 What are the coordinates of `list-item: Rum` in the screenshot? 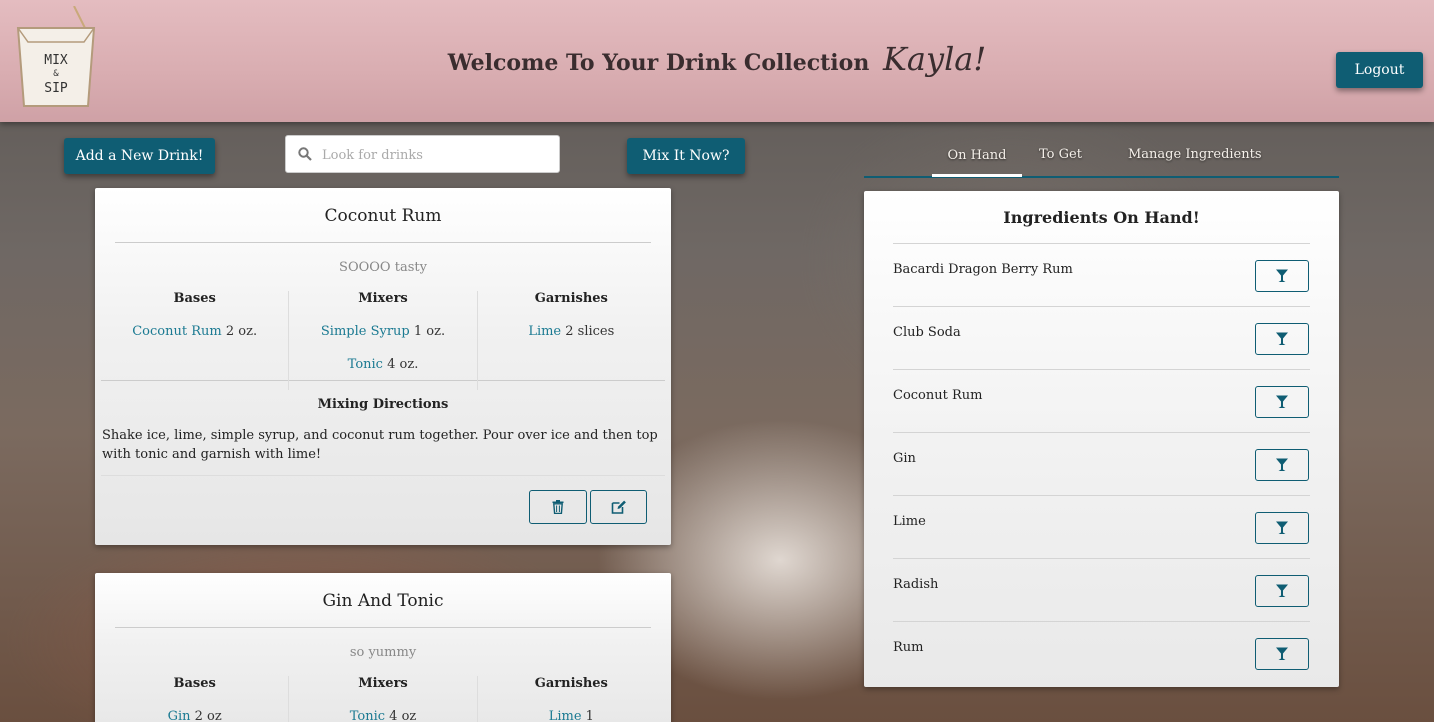 It's located at (1101, 652).